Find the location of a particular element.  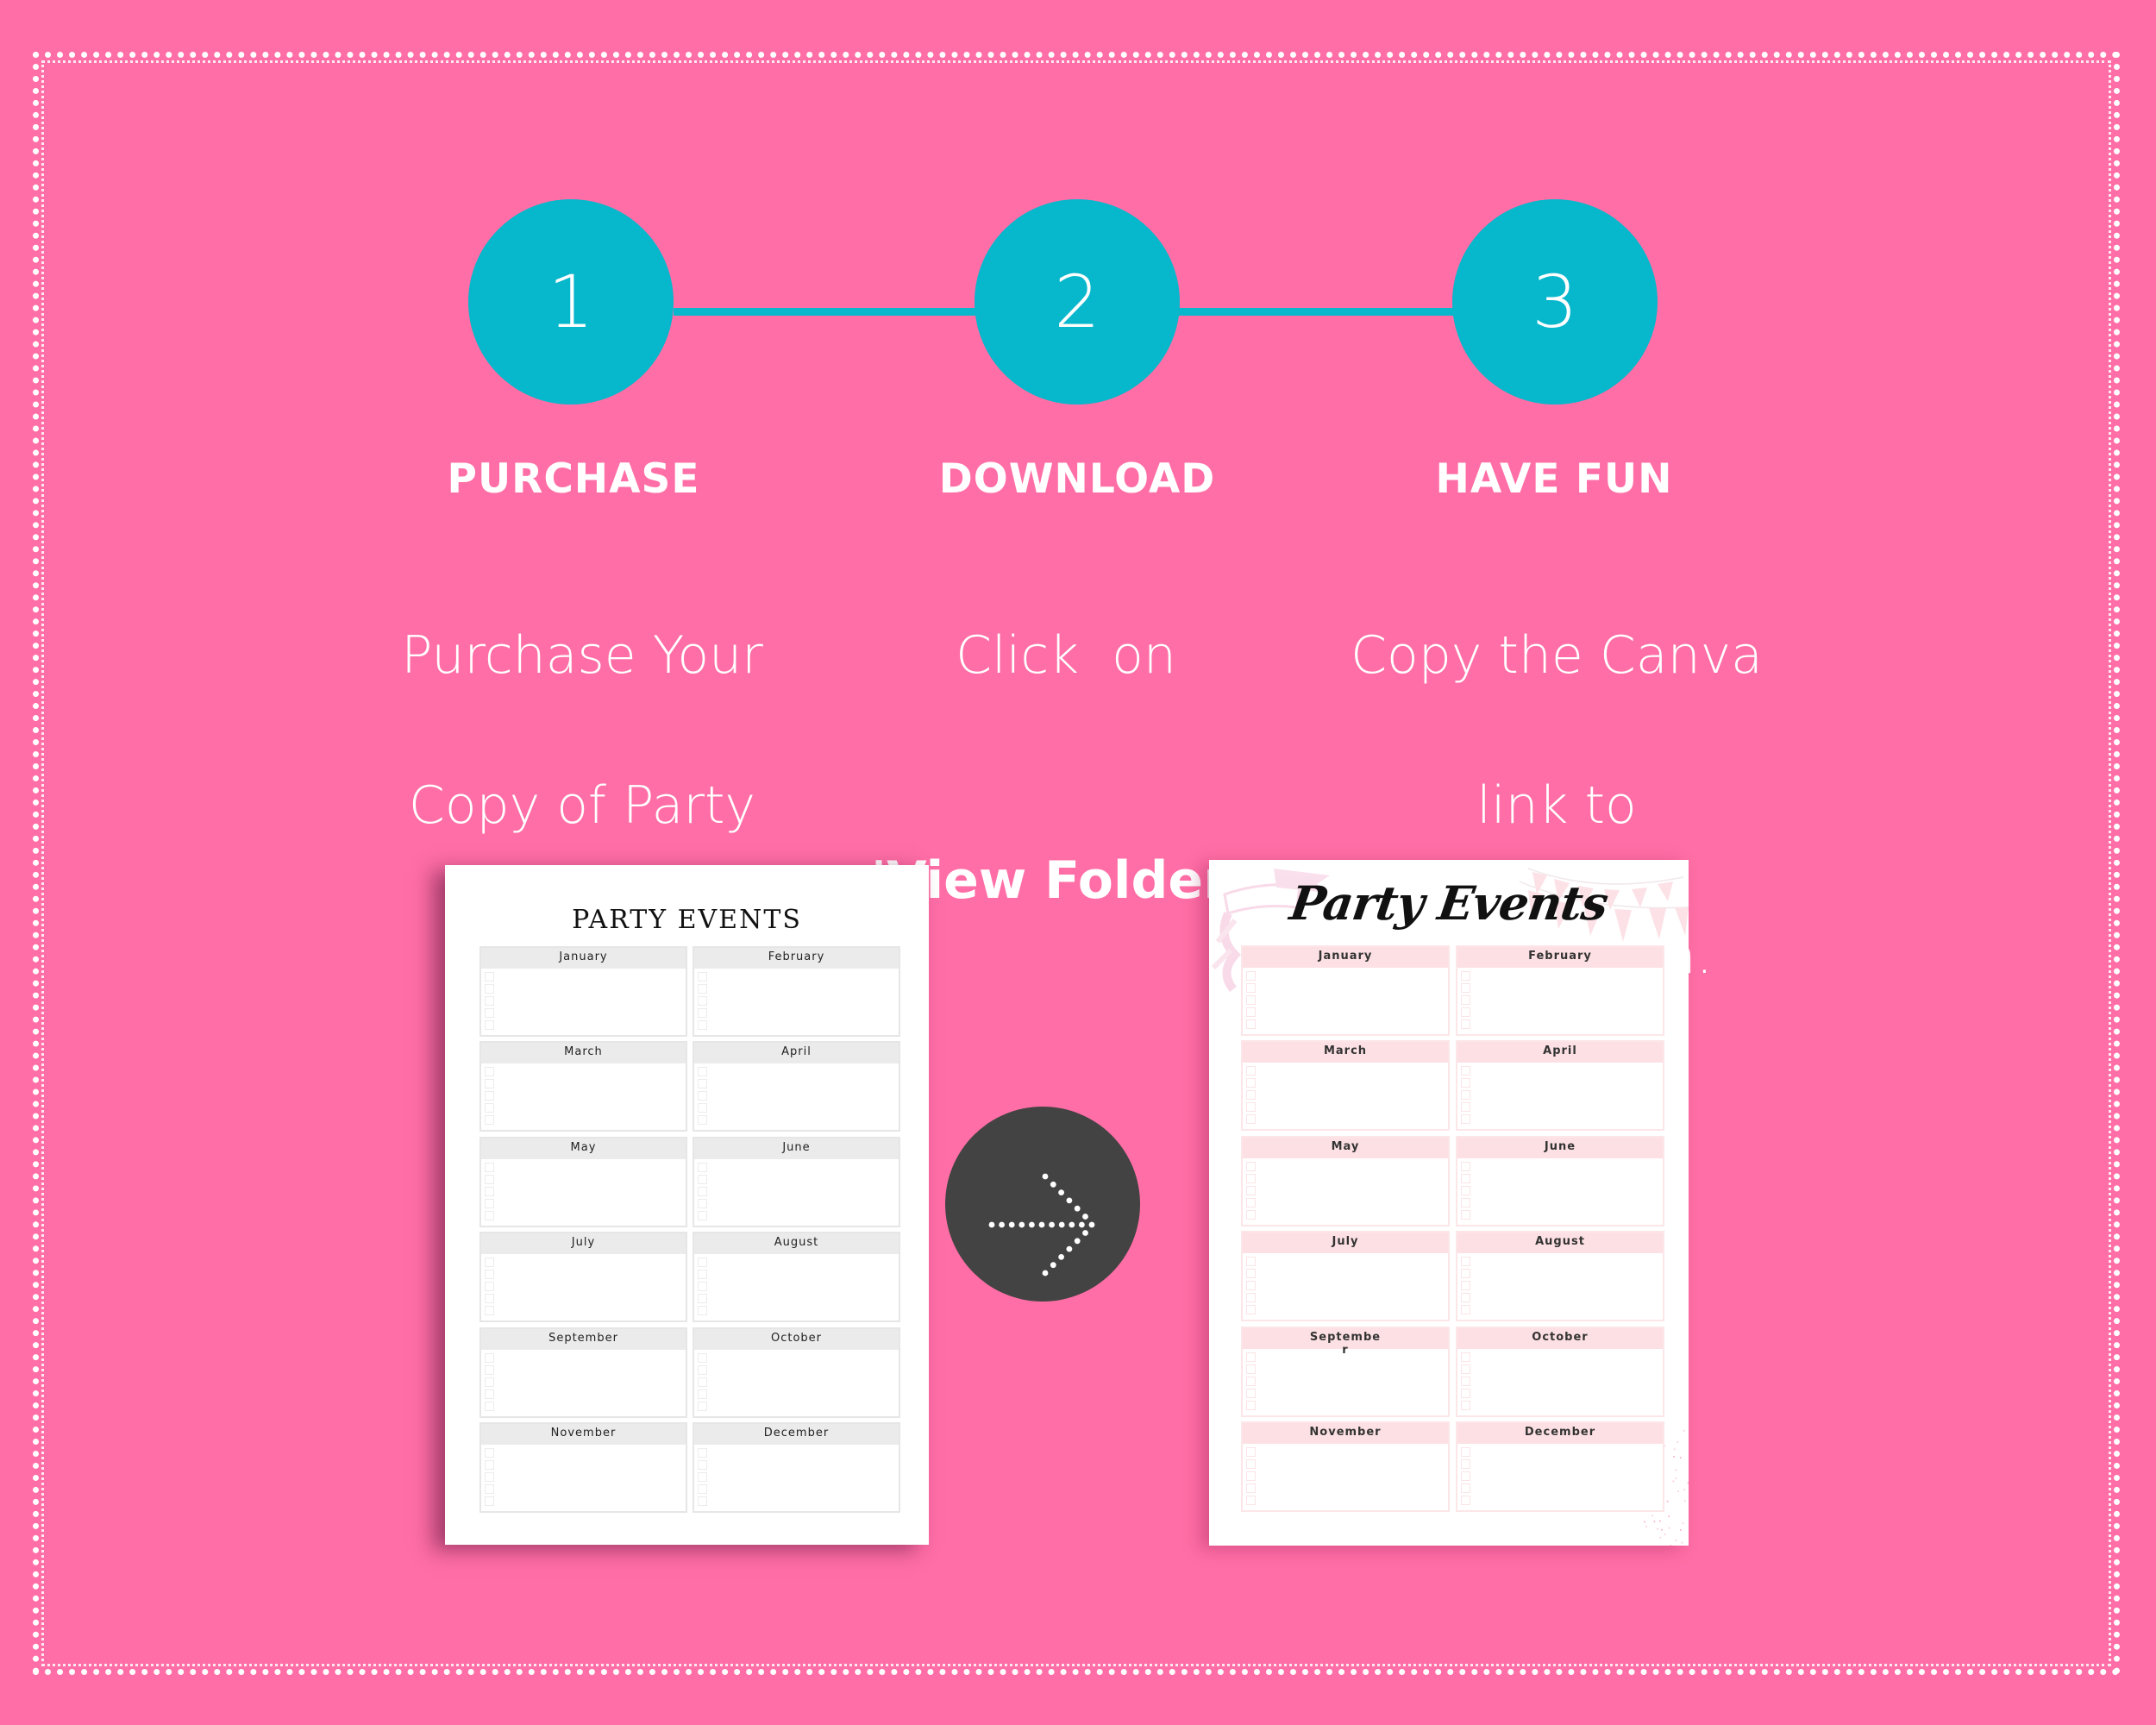

month-label: March is located at coordinates (1345, 1052).